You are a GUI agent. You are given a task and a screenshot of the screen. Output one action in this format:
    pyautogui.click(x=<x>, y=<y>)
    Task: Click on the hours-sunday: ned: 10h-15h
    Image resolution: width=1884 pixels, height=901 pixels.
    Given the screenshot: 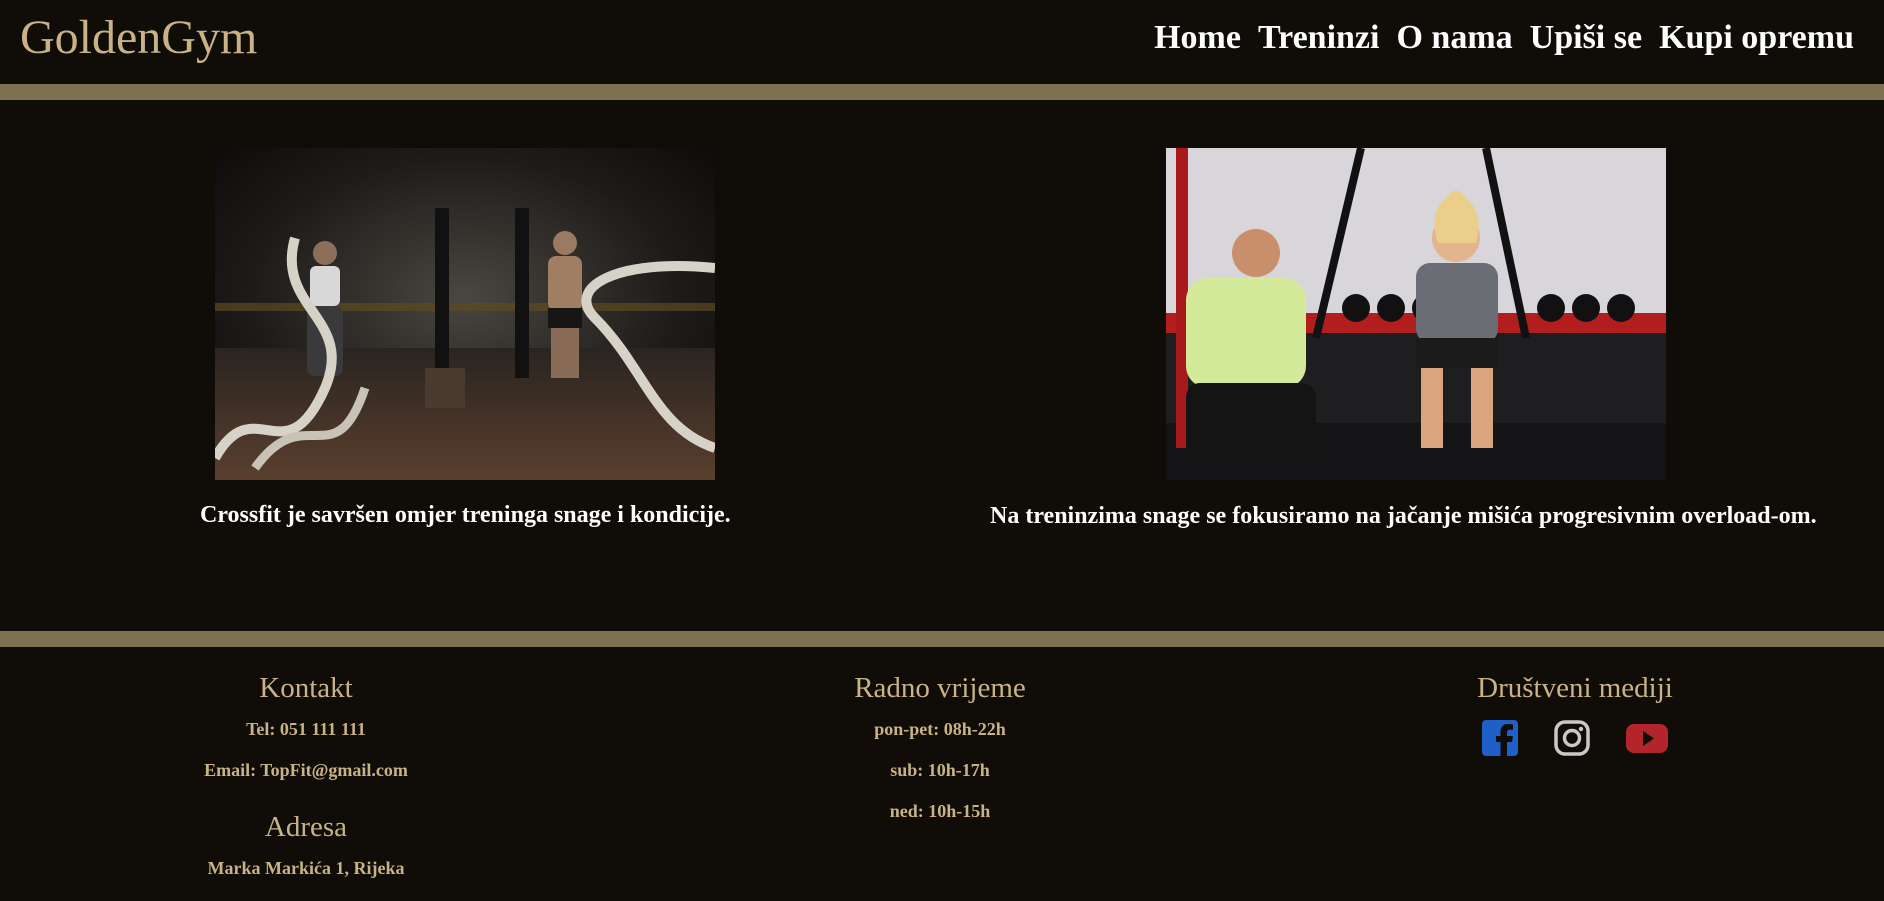 What is the action you would take?
    pyautogui.click(x=940, y=811)
    